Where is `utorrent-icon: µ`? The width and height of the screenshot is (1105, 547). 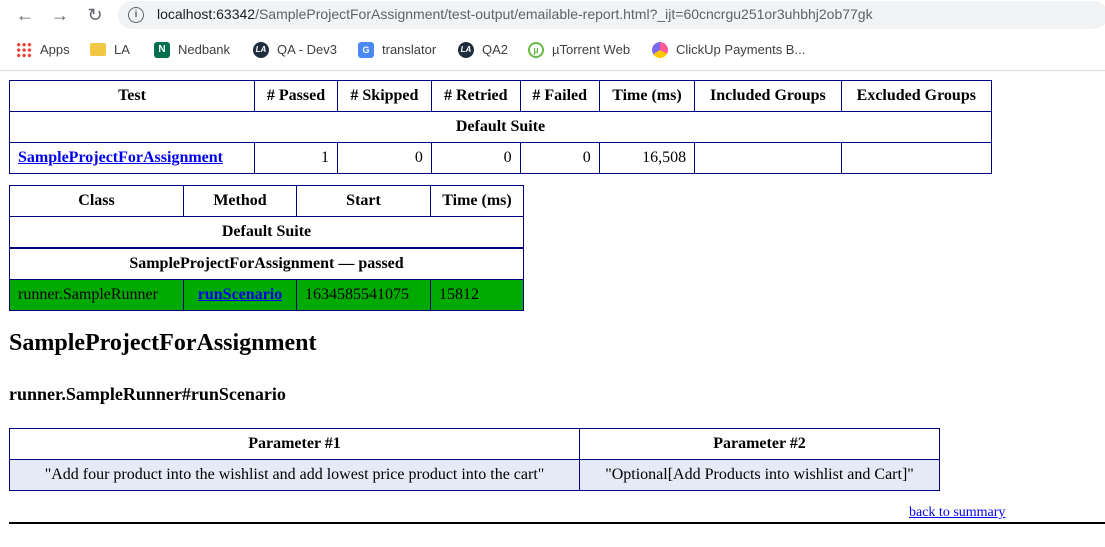
utorrent-icon: µ is located at coordinates (536, 49).